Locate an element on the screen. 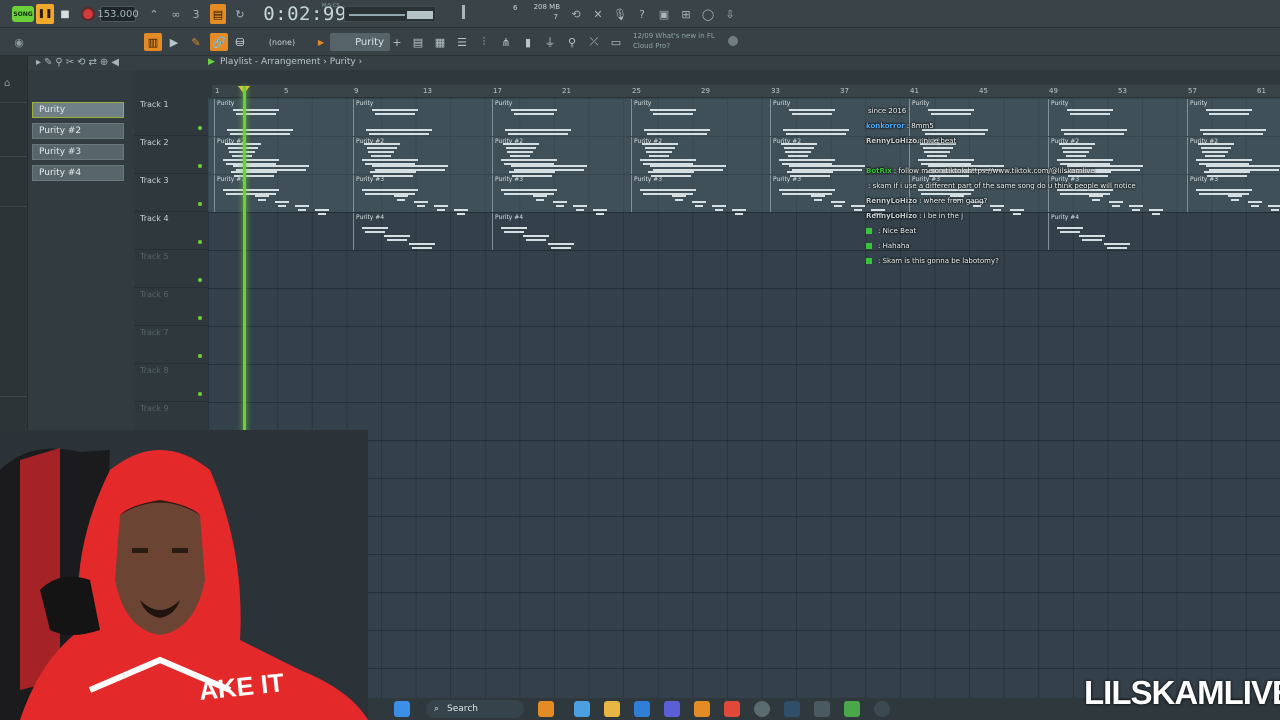 The width and height of the screenshot is (1280, 720). windows-start-icon is located at coordinates (402, 709).